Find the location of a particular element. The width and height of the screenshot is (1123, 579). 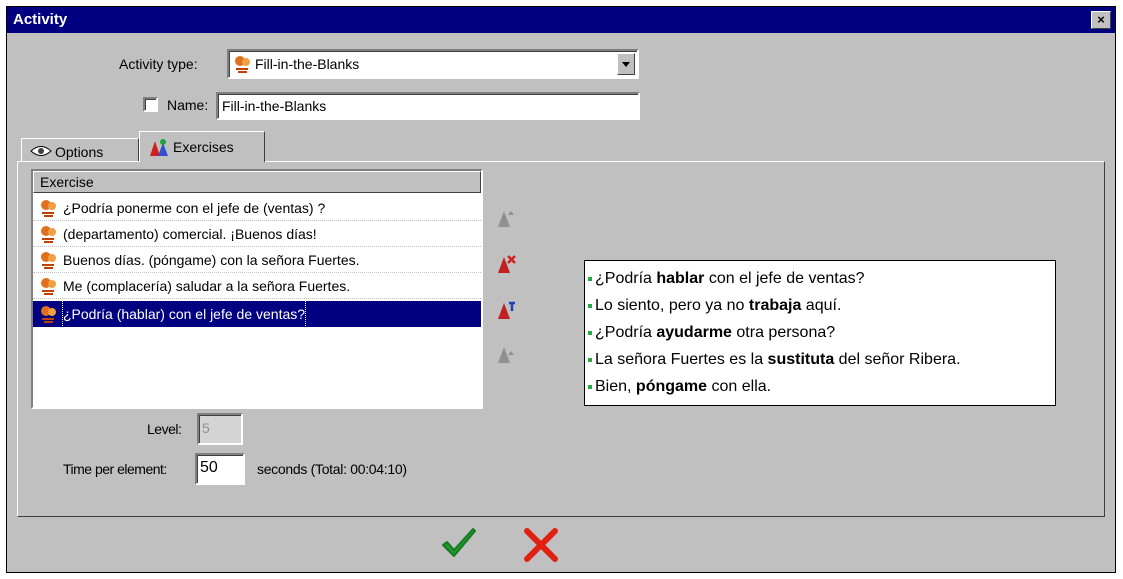

tab-exercises-label: Exercises is located at coordinates (203, 147).